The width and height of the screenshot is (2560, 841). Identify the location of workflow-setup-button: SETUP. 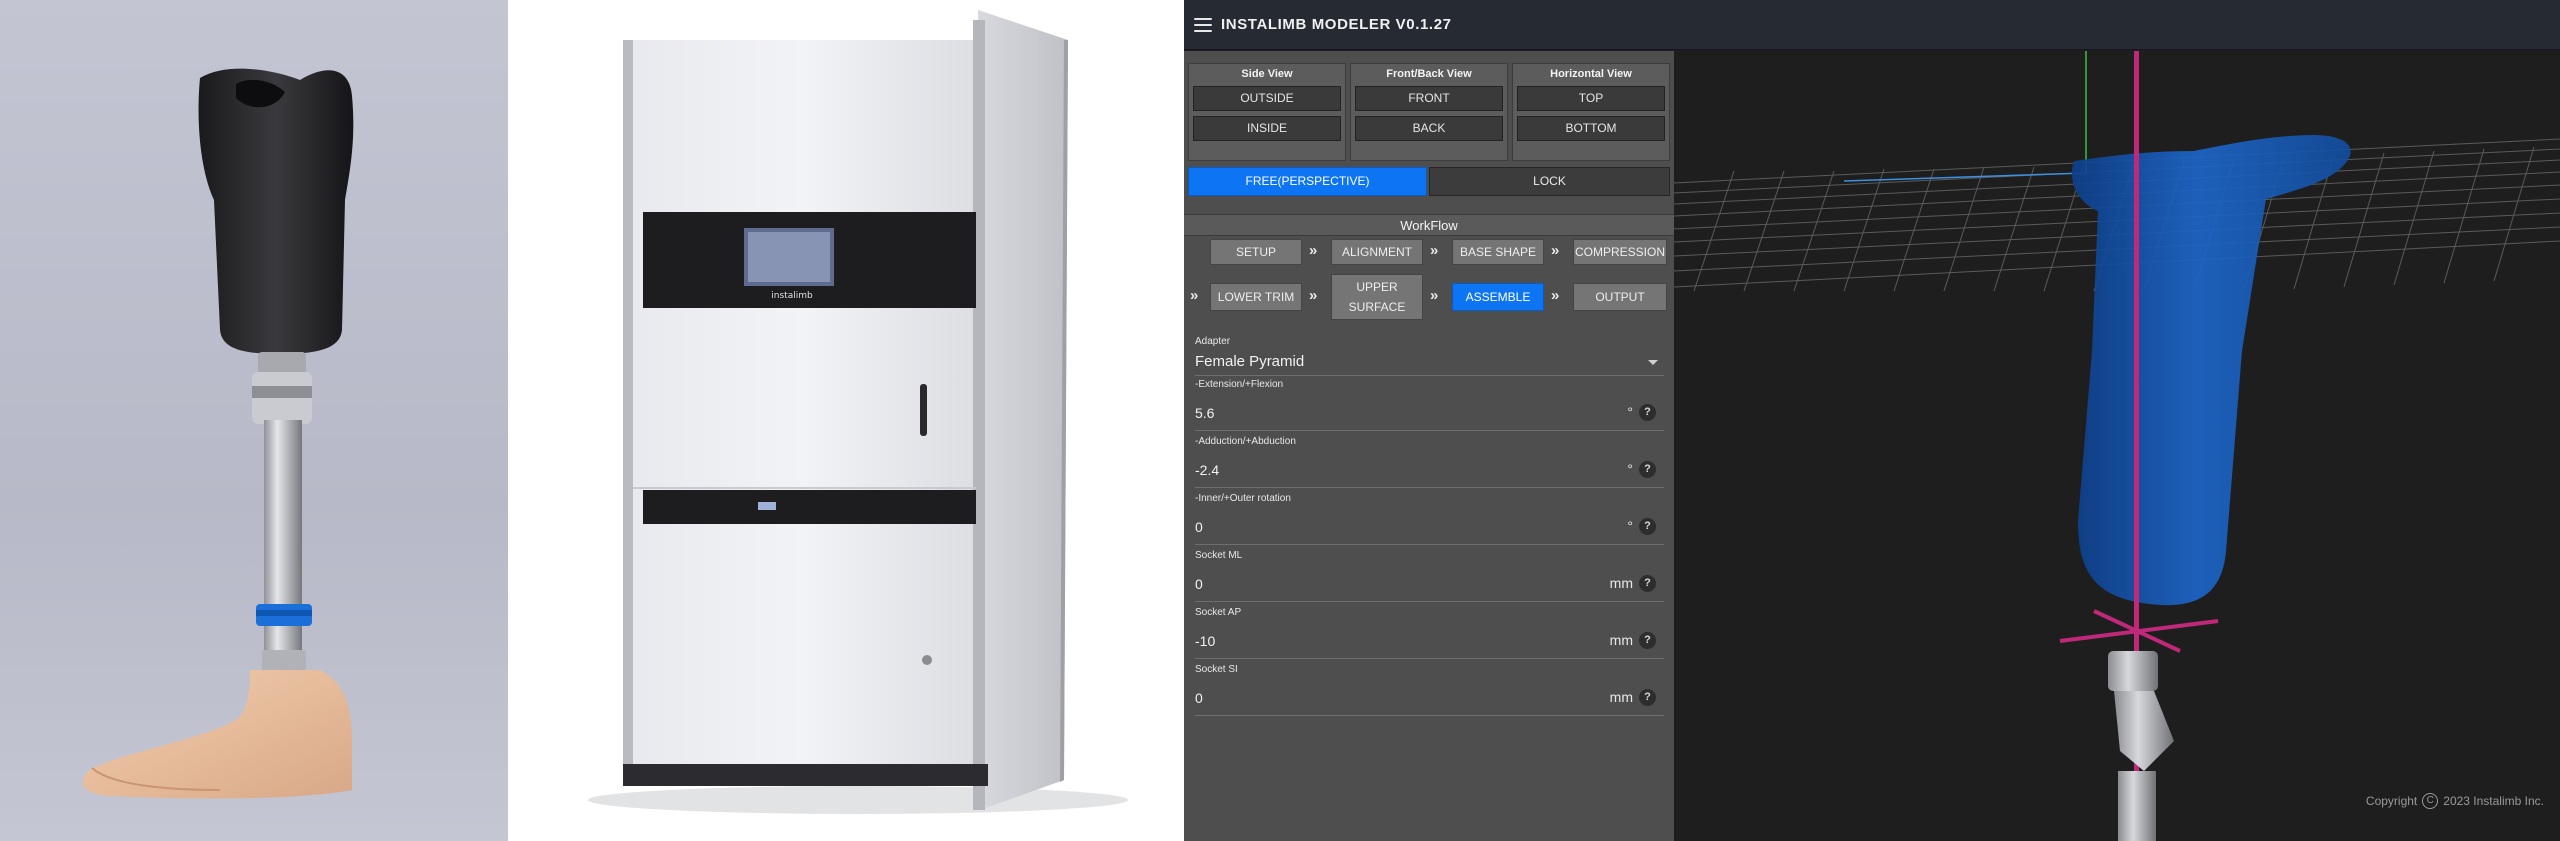
(1256, 252).